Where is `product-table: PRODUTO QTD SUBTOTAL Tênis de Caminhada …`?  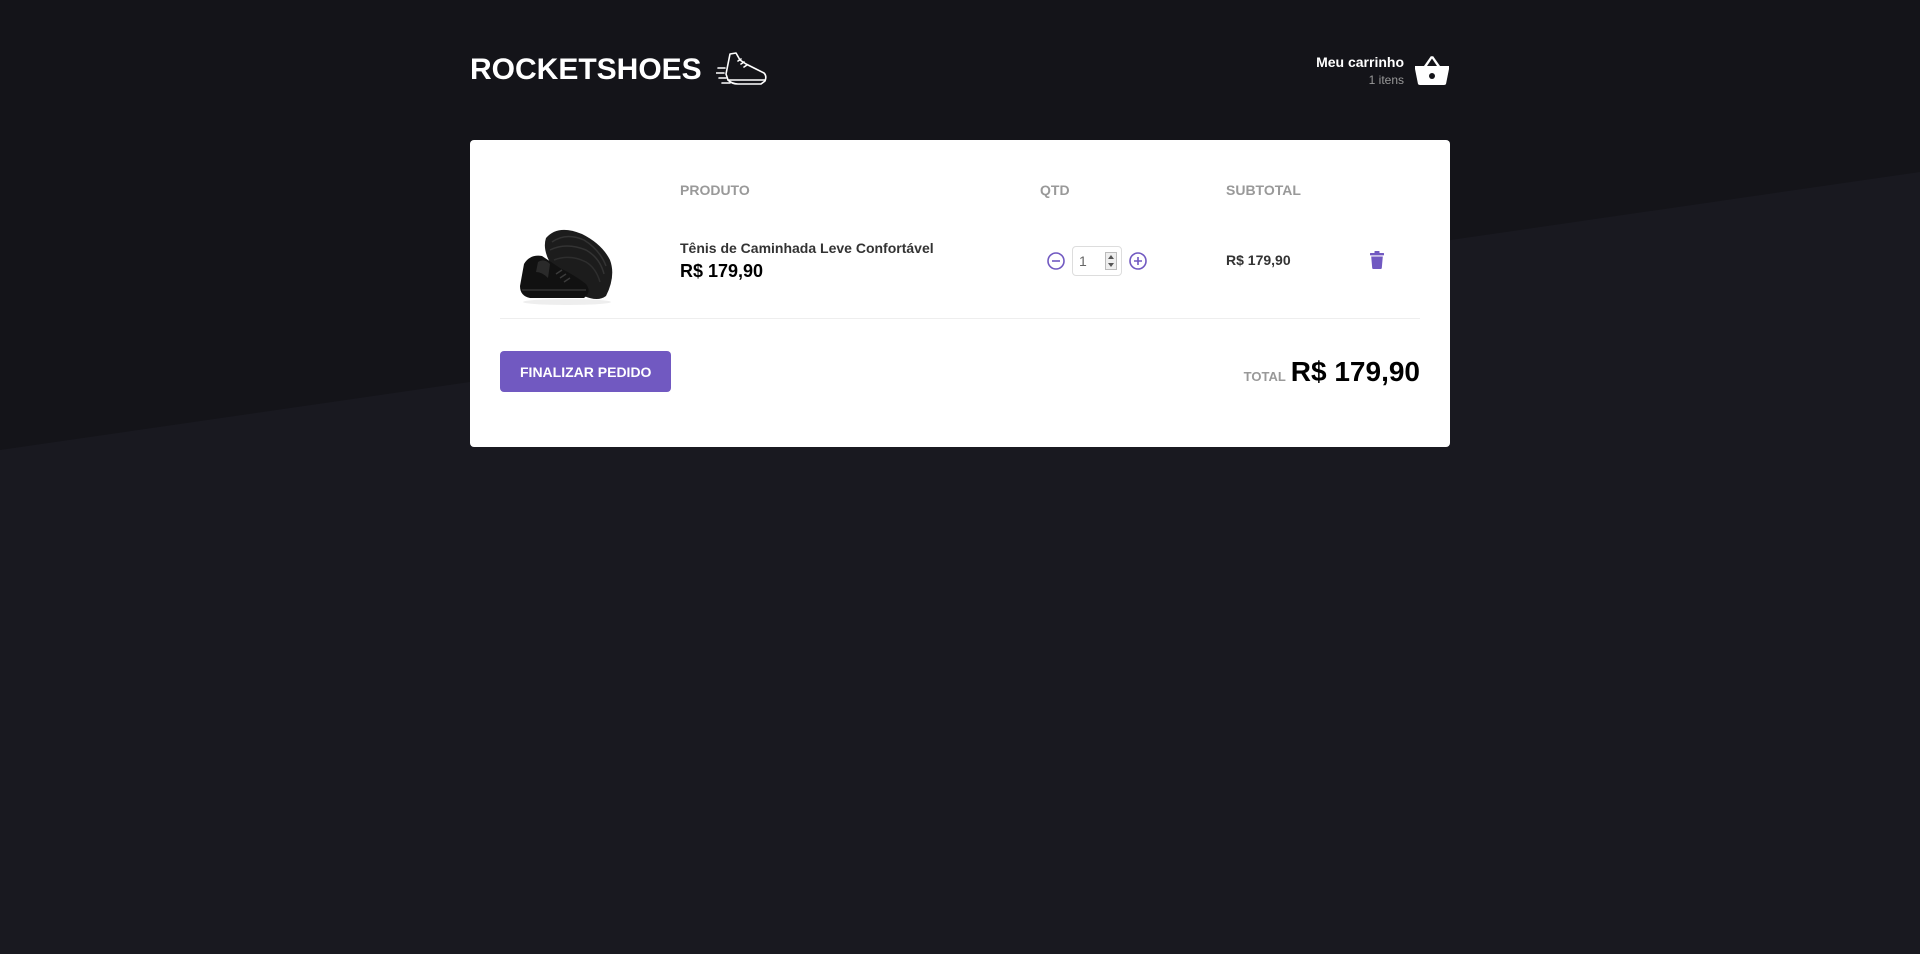 product-table: PRODUTO QTD SUBTOTAL Tênis de Caminhada … is located at coordinates (960, 244).